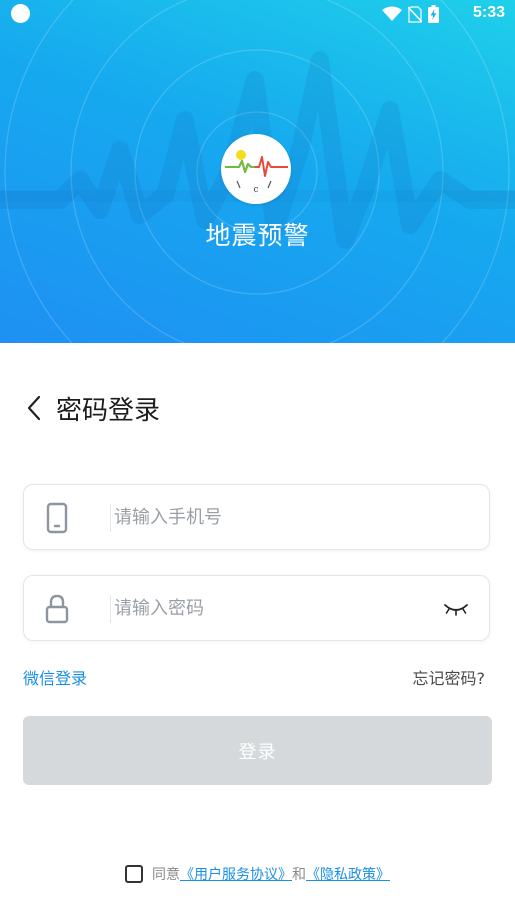 The image size is (515, 915). Describe the element at coordinates (274, 517) in the screenshot. I see `phone-input` at that location.